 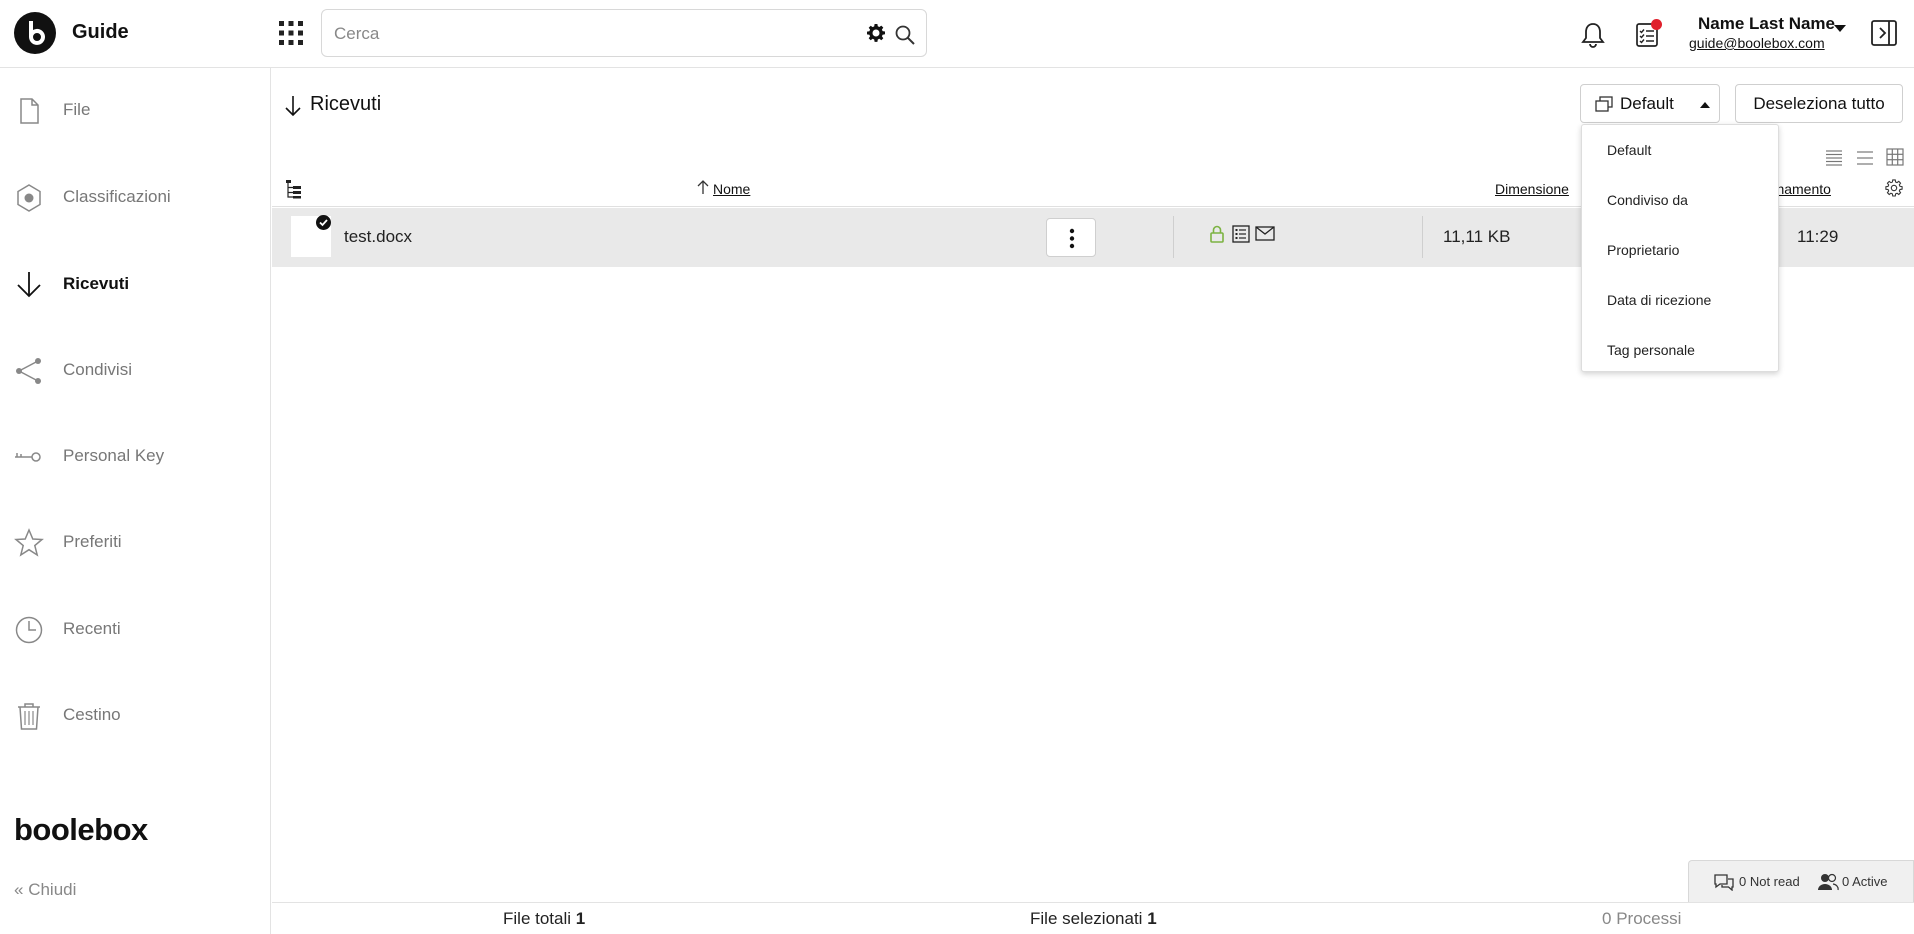 What do you see at coordinates (1643, 250) in the screenshot?
I see `dropdown-item-proprietario: Proprietario` at bounding box center [1643, 250].